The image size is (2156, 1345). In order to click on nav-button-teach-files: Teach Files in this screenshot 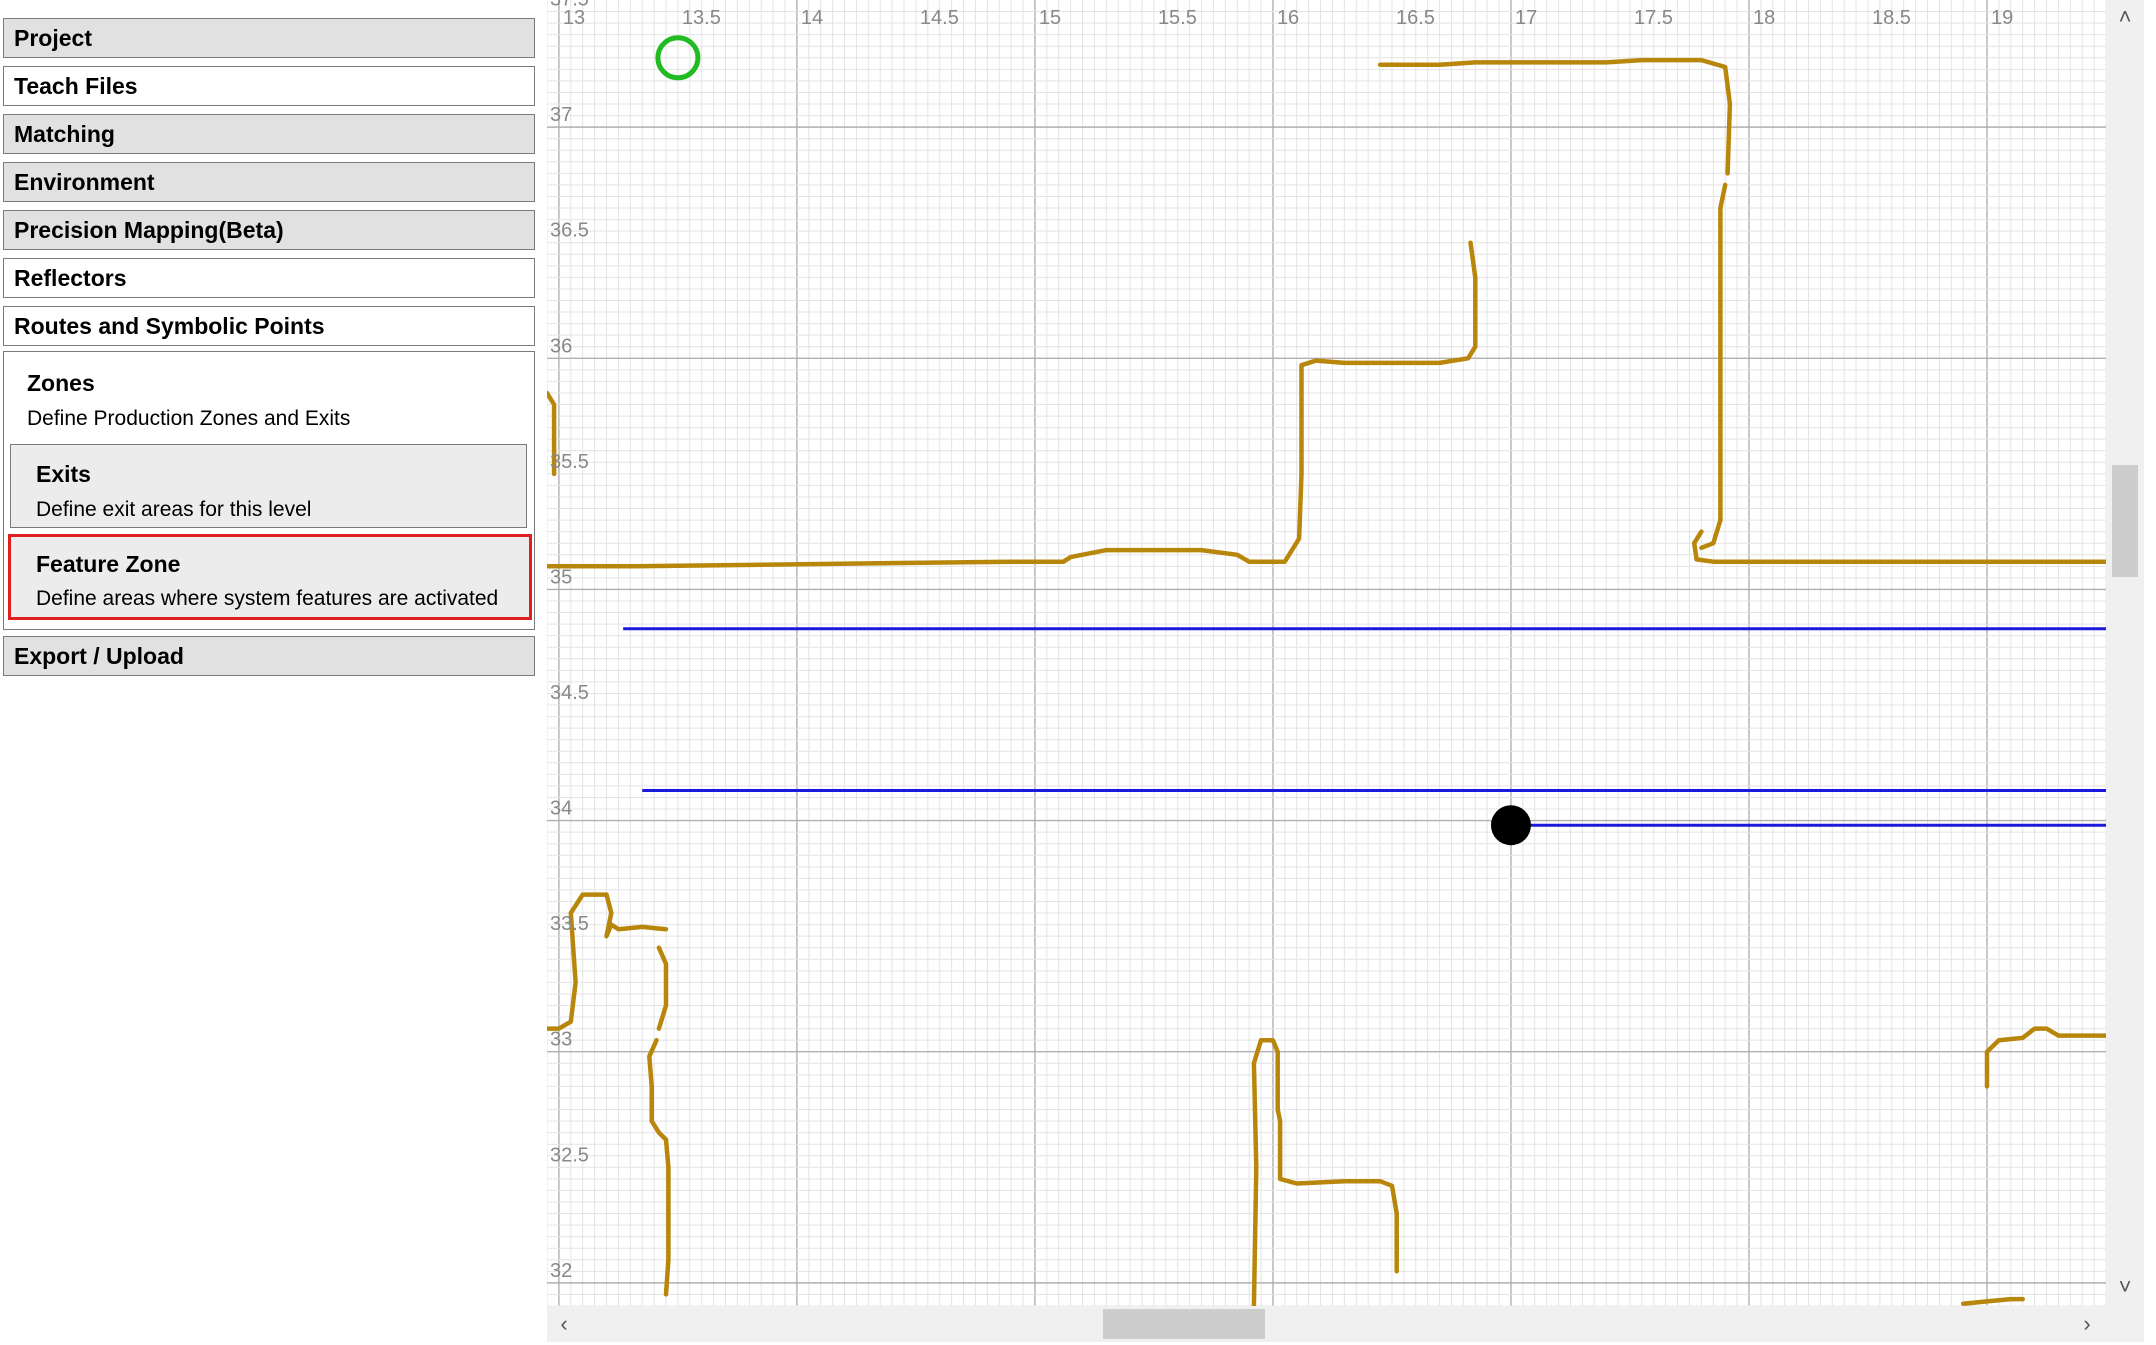, I will do `click(269, 86)`.